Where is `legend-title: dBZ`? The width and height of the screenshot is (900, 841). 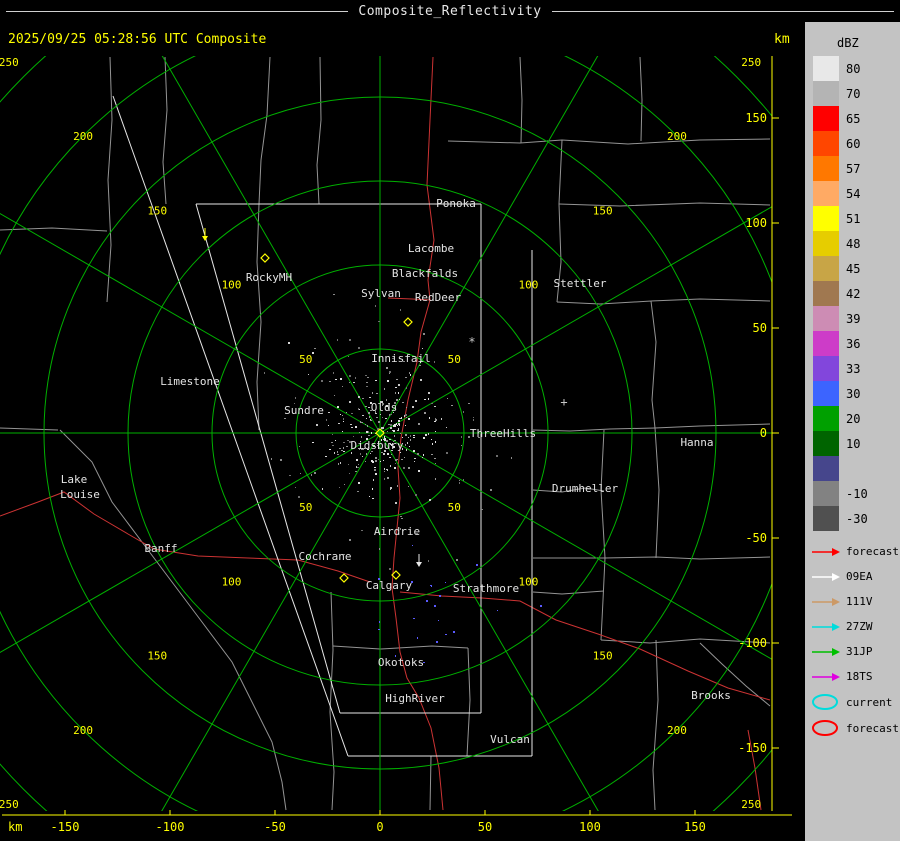
legend-title: dBZ is located at coordinates (848, 43).